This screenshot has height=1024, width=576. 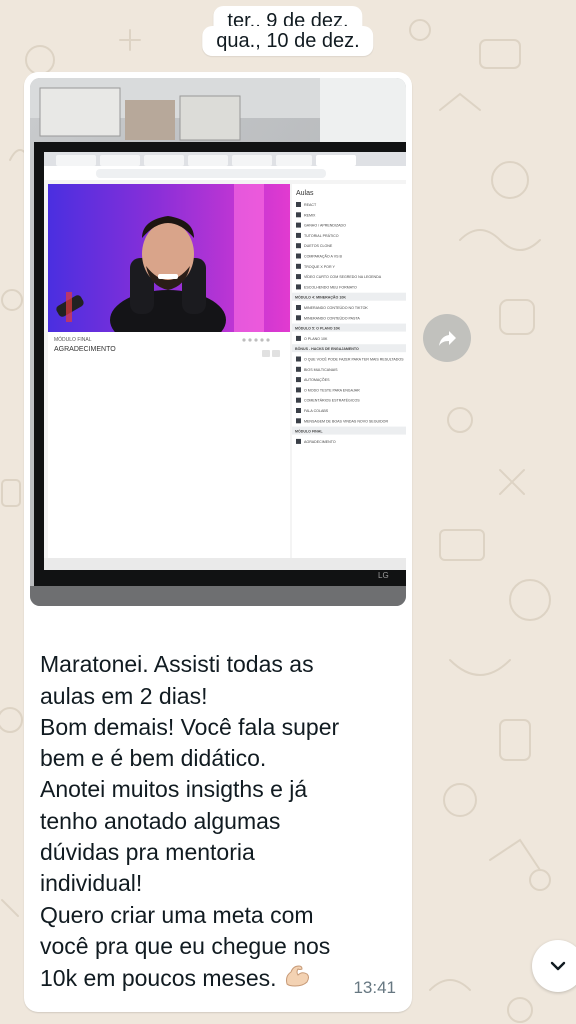 What do you see at coordinates (297, 976) in the screenshot?
I see `flexed-biceps-icon` at bounding box center [297, 976].